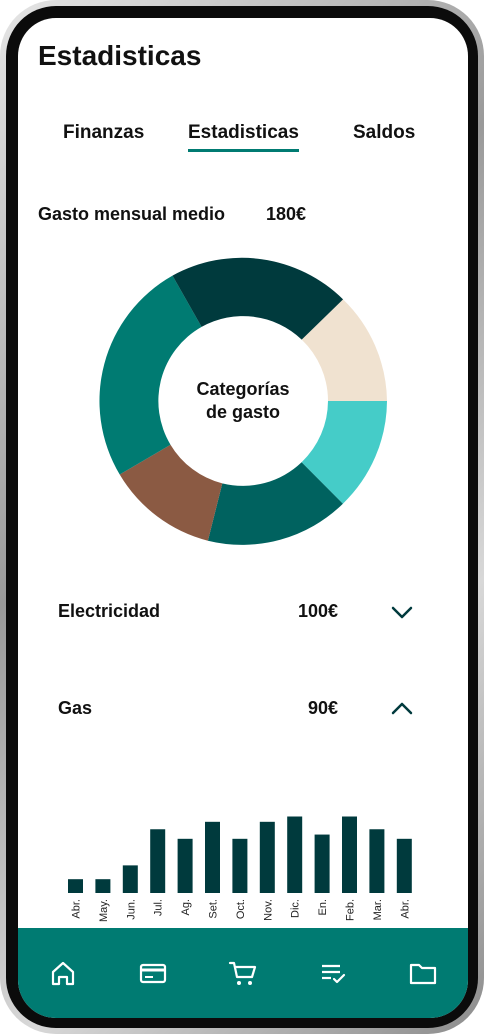 This screenshot has height=1036, width=486. I want to click on category-amount: 90€, so click(322, 708).